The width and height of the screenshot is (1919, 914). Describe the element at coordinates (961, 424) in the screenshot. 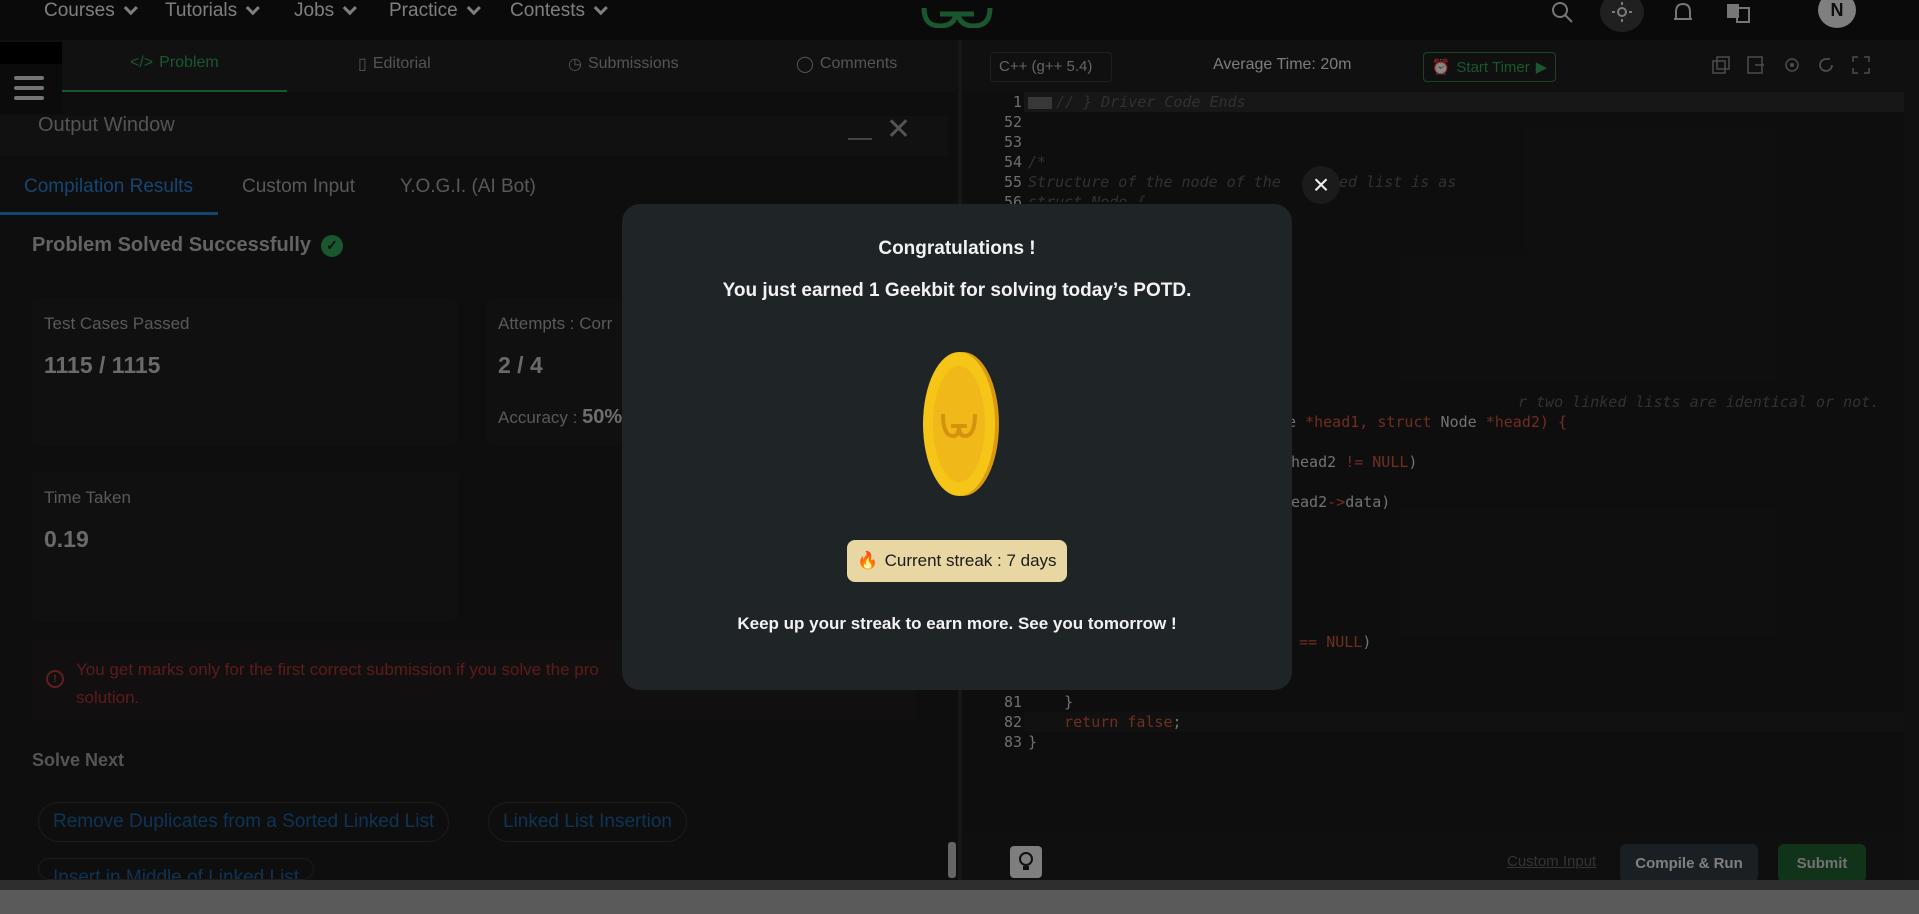

I see `geekbit-coin-icon` at that location.